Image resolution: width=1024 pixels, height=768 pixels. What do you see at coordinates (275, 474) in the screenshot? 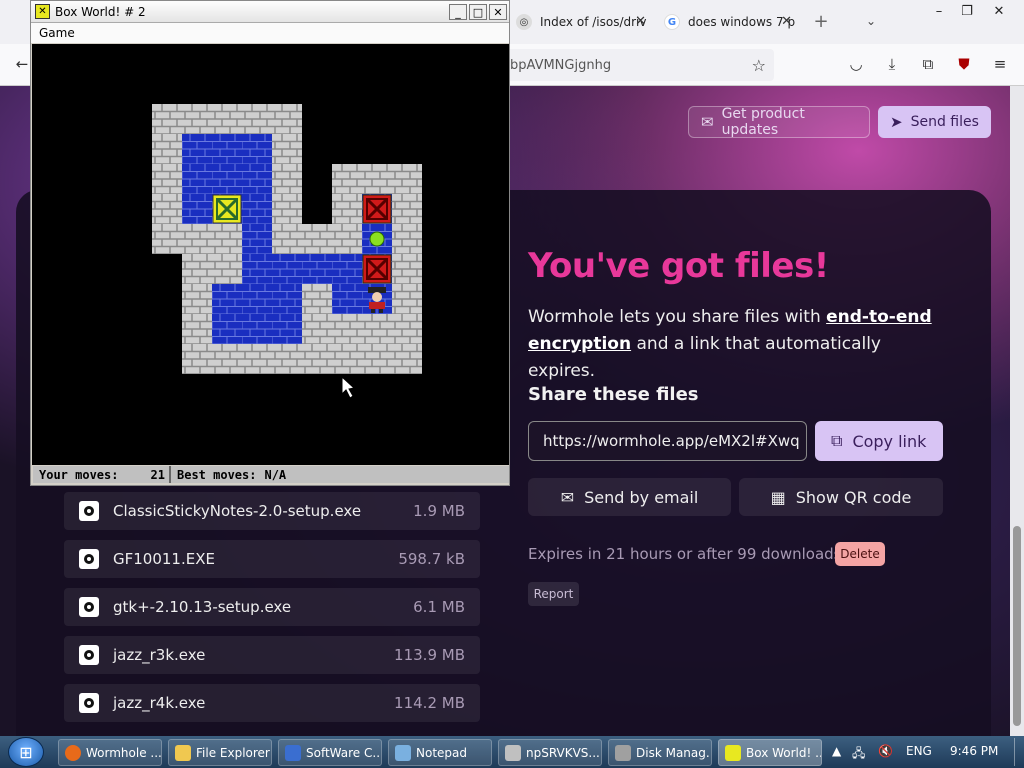
I see `best-count: N/A` at bounding box center [275, 474].